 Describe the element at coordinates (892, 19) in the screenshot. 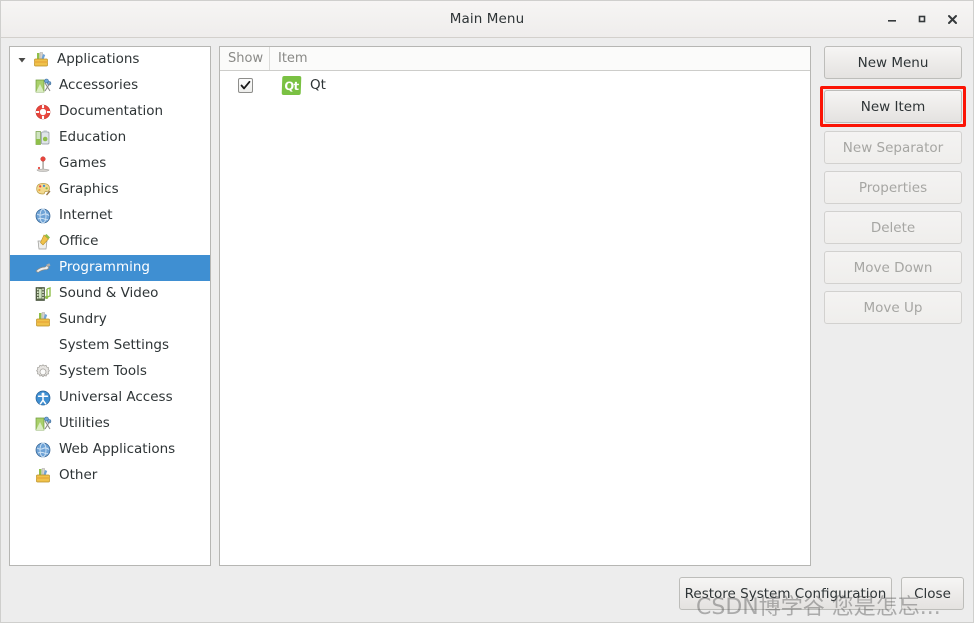

I see `minimize-icon` at that location.